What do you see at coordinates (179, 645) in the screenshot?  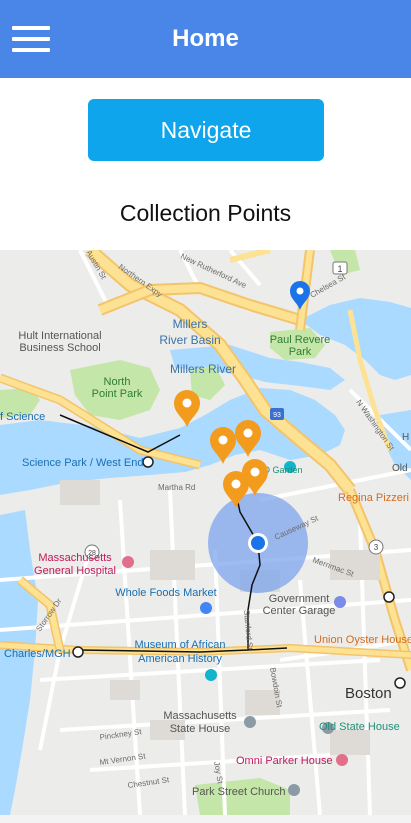 I see `museum-label-1: Museum of African` at bounding box center [179, 645].